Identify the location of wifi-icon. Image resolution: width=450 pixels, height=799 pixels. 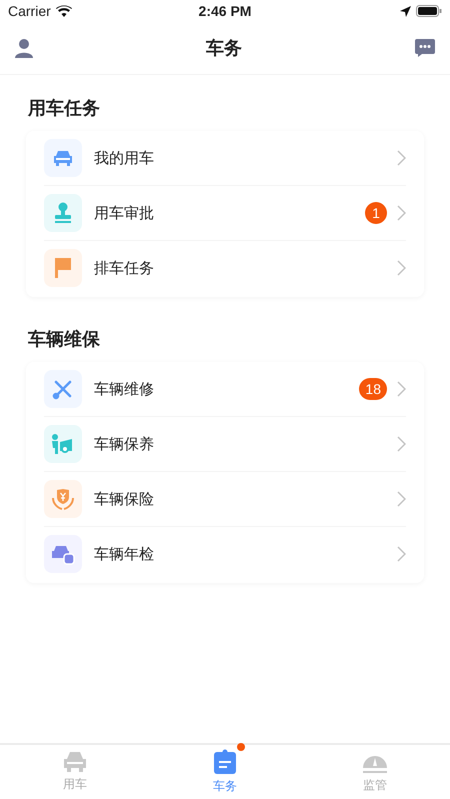
(64, 11).